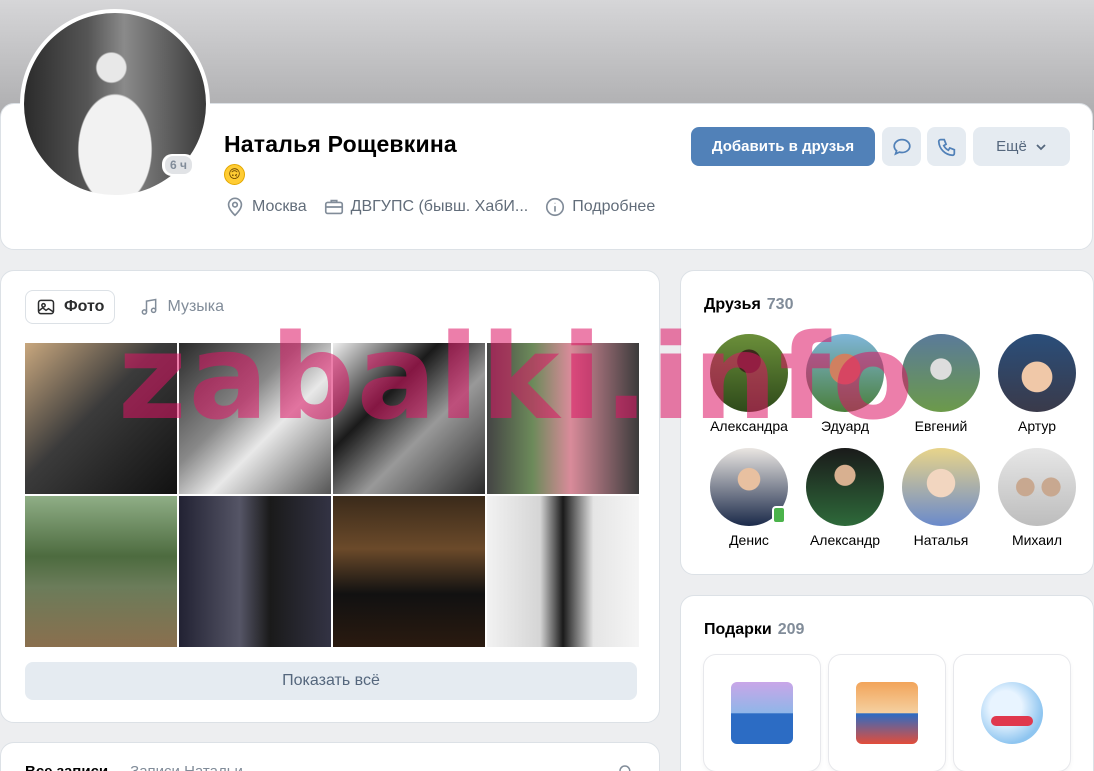 The width and height of the screenshot is (1094, 771). I want to click on city-label: Москва, so click(279, 206).